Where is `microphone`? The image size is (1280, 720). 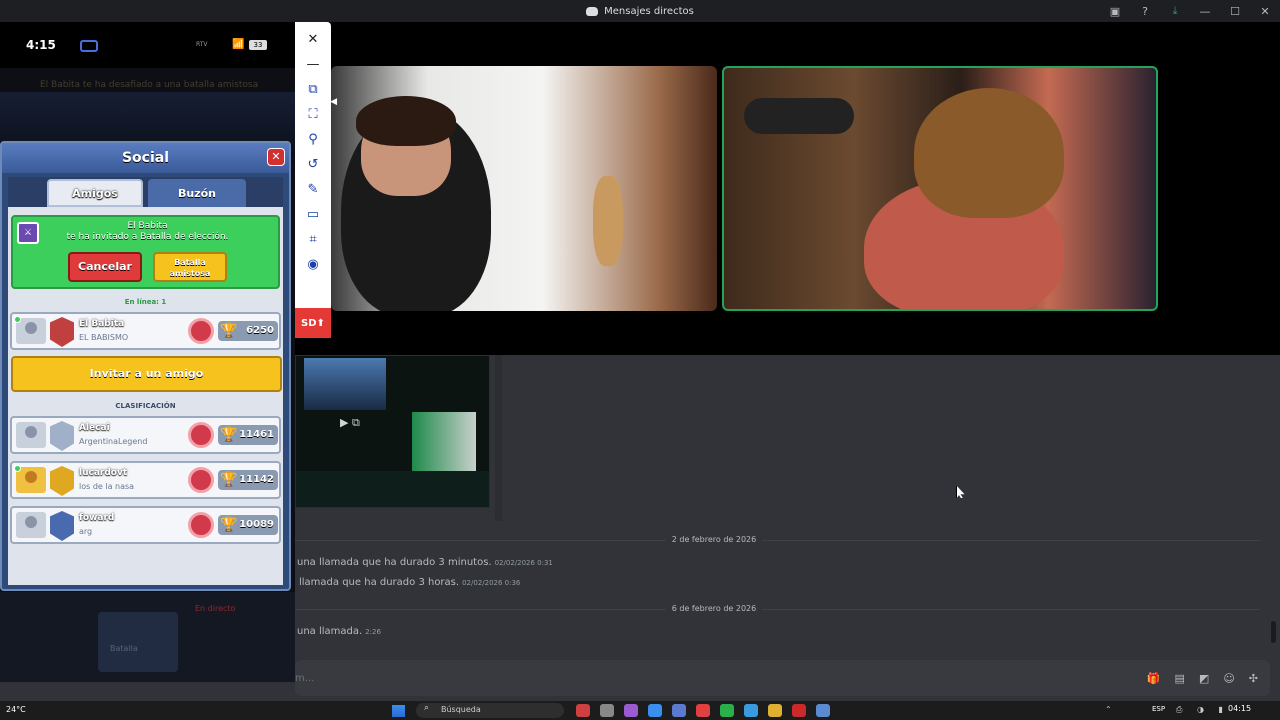 microphone is located at coordinates (799, 116).